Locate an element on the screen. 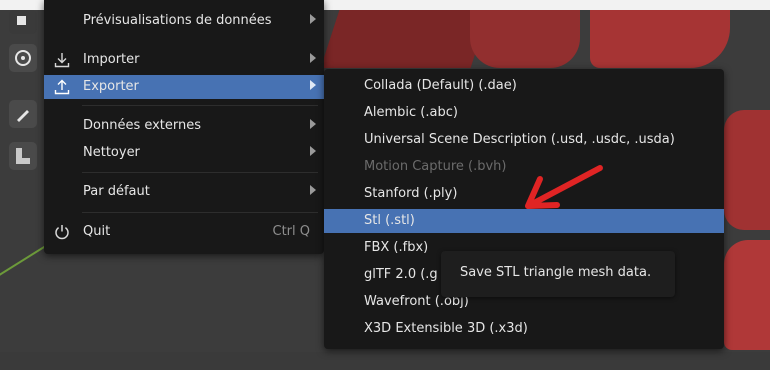 This screenshot has height=370, width=770. menu-item-import: Importer is located at coordinates (184, 60).